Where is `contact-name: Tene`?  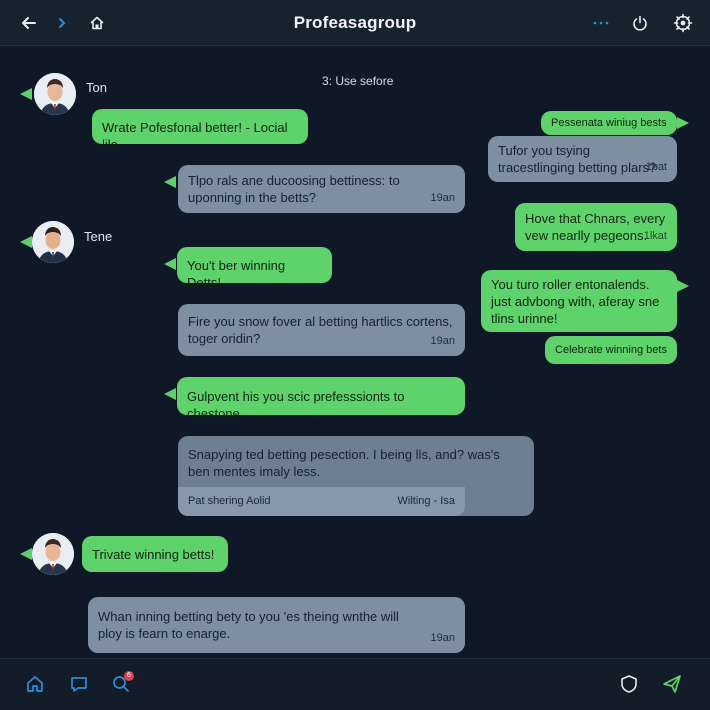
contact-name: Tene is located at coordinates (98, 236).